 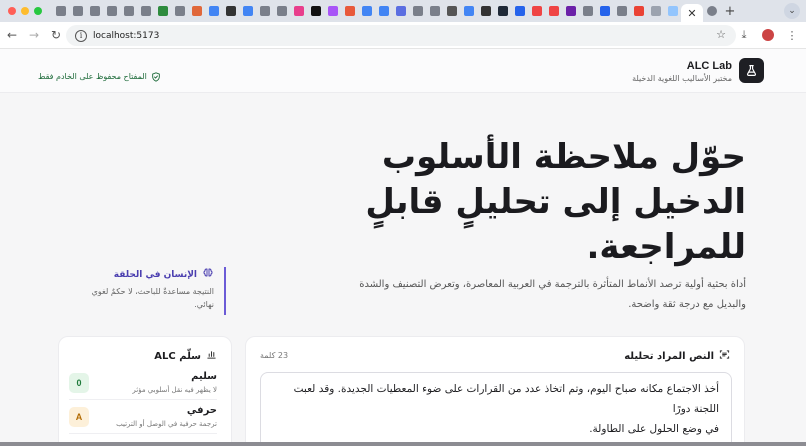 What do you see at coordinates (201, 410) in the screenshot?
I see `scale-level-name: حرفي` at bounding box center [201, 410].